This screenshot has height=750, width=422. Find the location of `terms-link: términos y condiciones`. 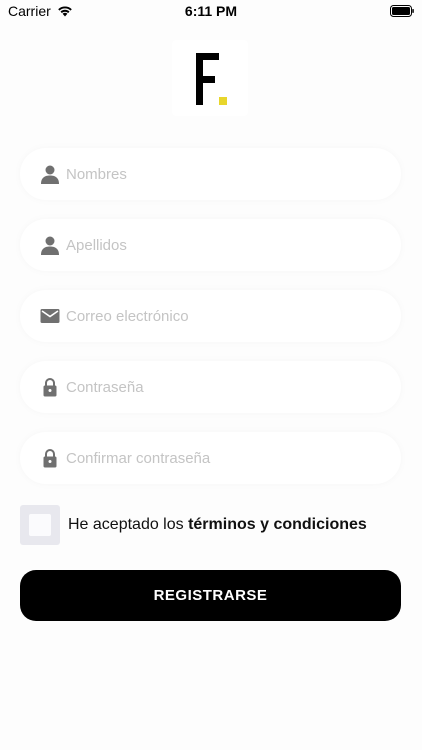

terms-link: términos y condiciones is located at coordinates (277, 524).